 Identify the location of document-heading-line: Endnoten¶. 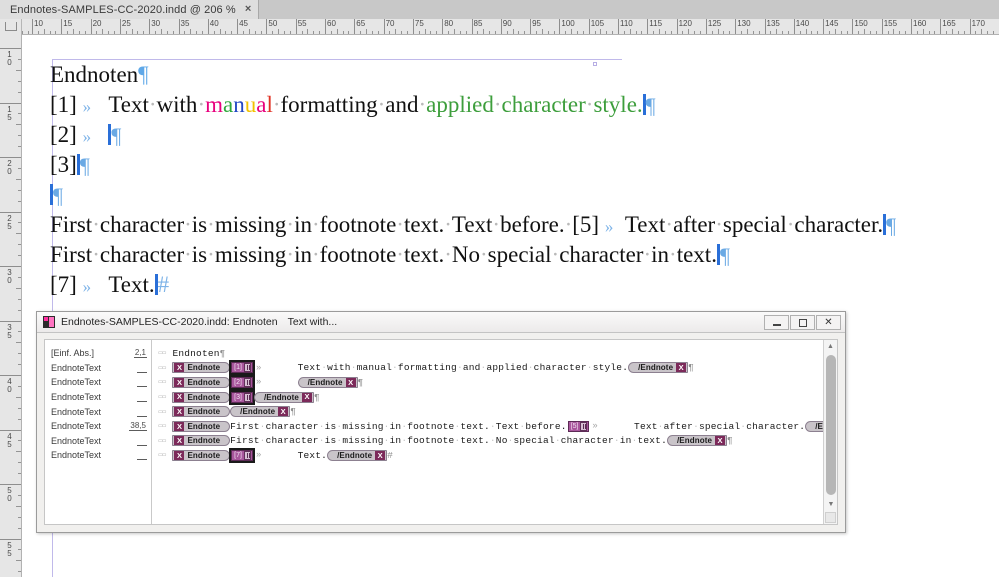
(520, 75).